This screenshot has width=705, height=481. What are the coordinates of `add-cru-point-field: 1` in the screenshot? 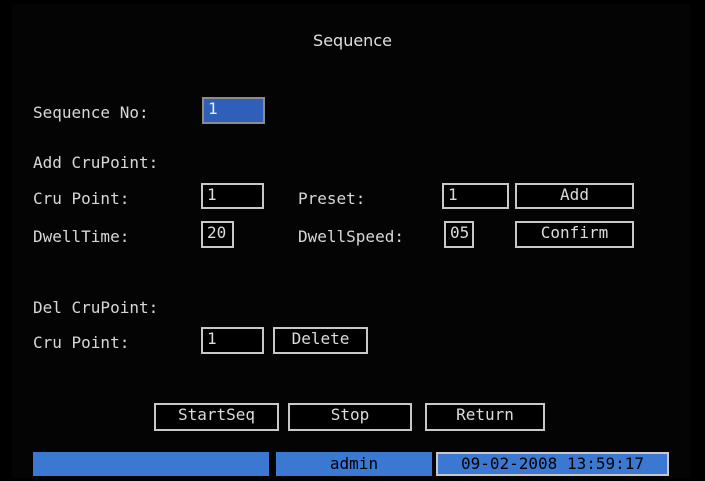 It's located at (232, 196).